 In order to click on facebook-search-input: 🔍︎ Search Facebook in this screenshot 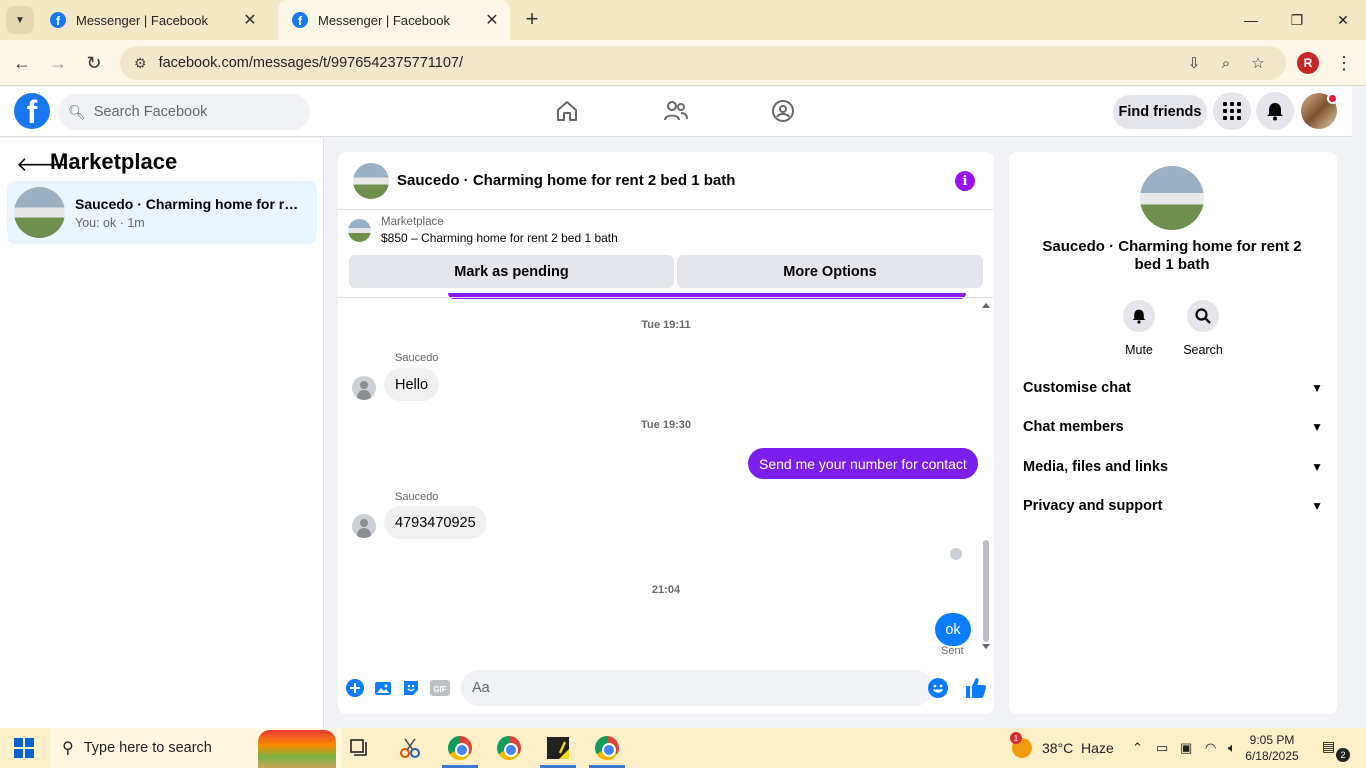, I will do `click(184, 112)`.